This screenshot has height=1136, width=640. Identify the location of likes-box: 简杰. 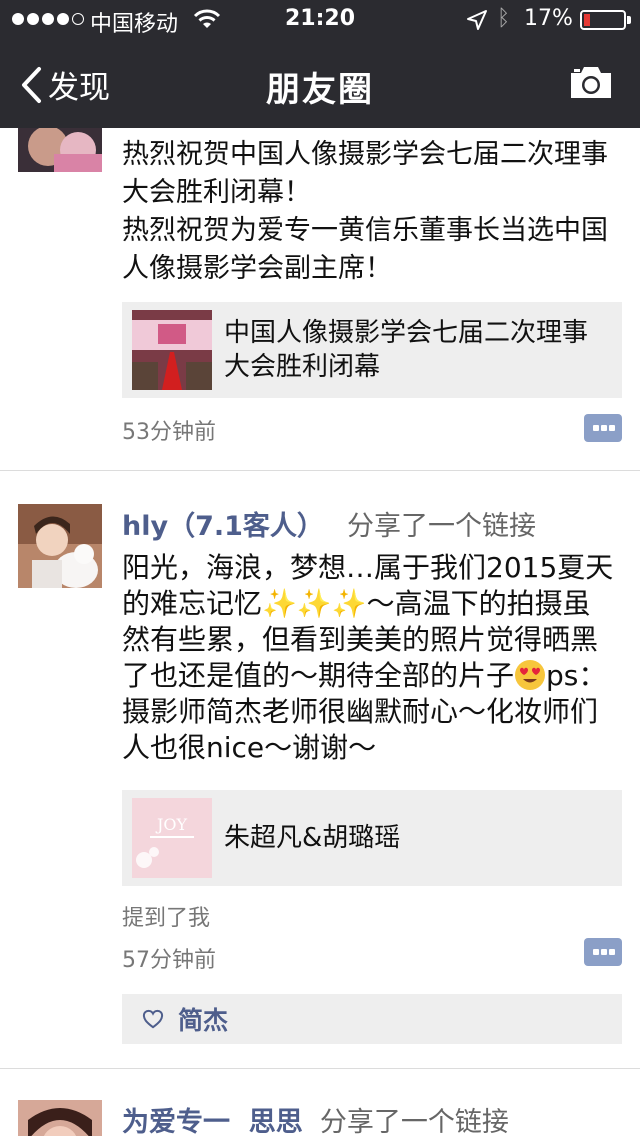
(372, 1019).